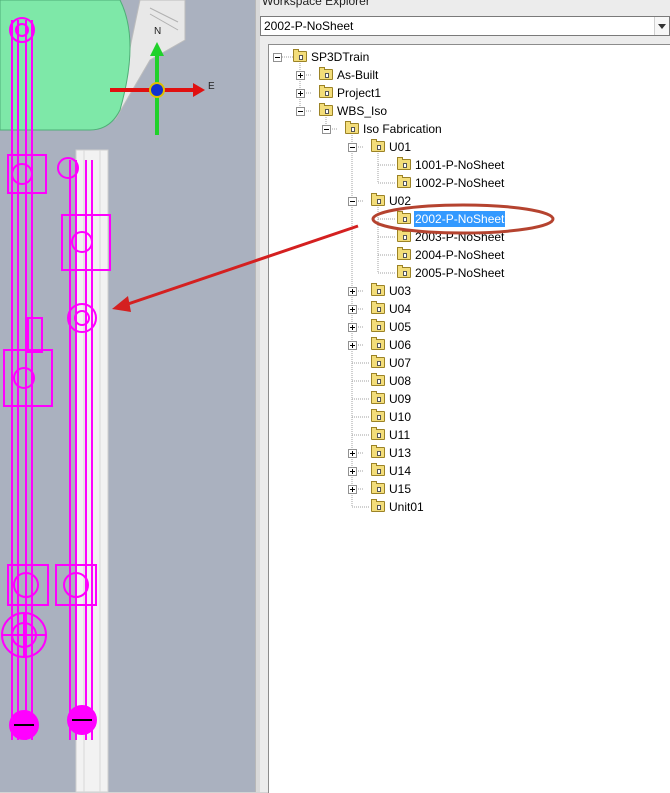 This screenshot has width=670, height=793. I want to click on tree-node-label: 2005-P-NoSheet, so click(460, 273).